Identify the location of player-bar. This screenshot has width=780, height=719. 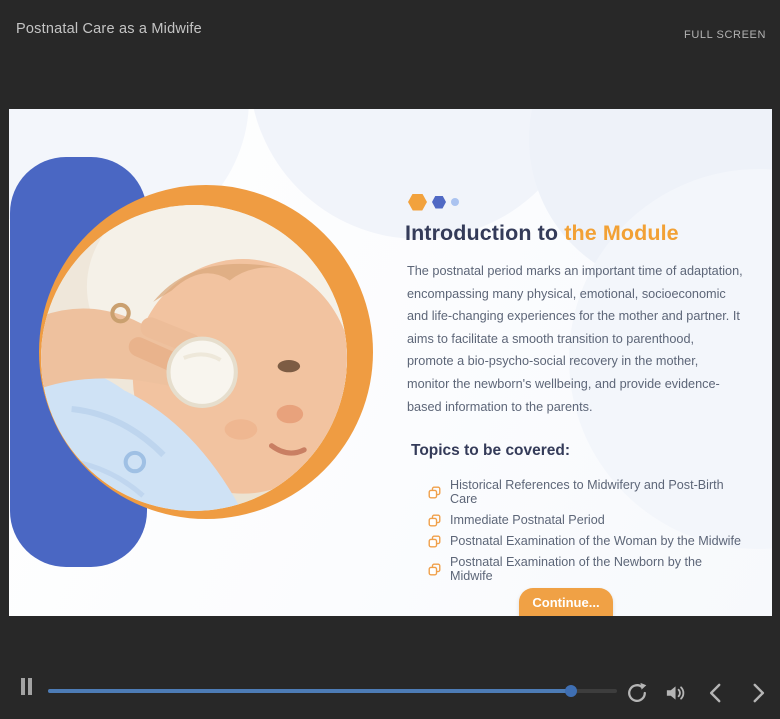
(390, 667).